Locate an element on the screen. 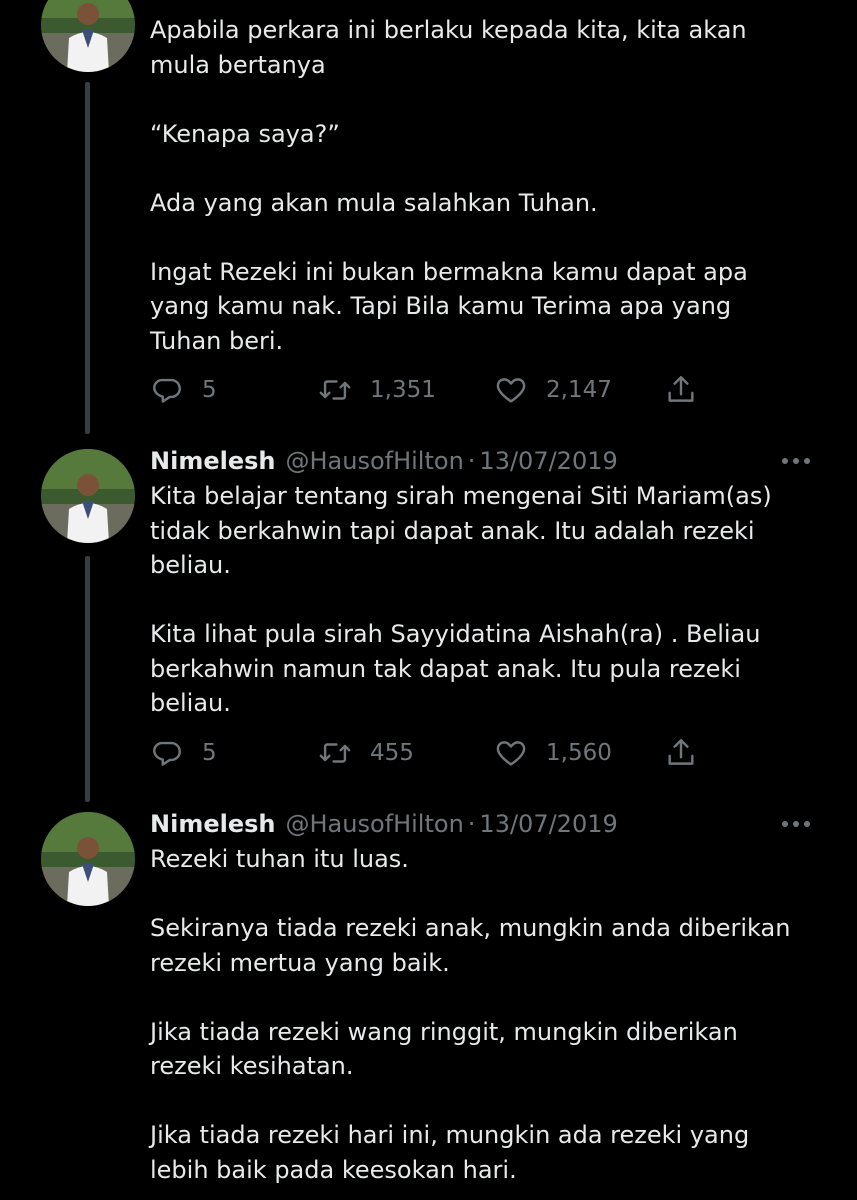  retweet-button: 455 is located at coordinates (366, 753).